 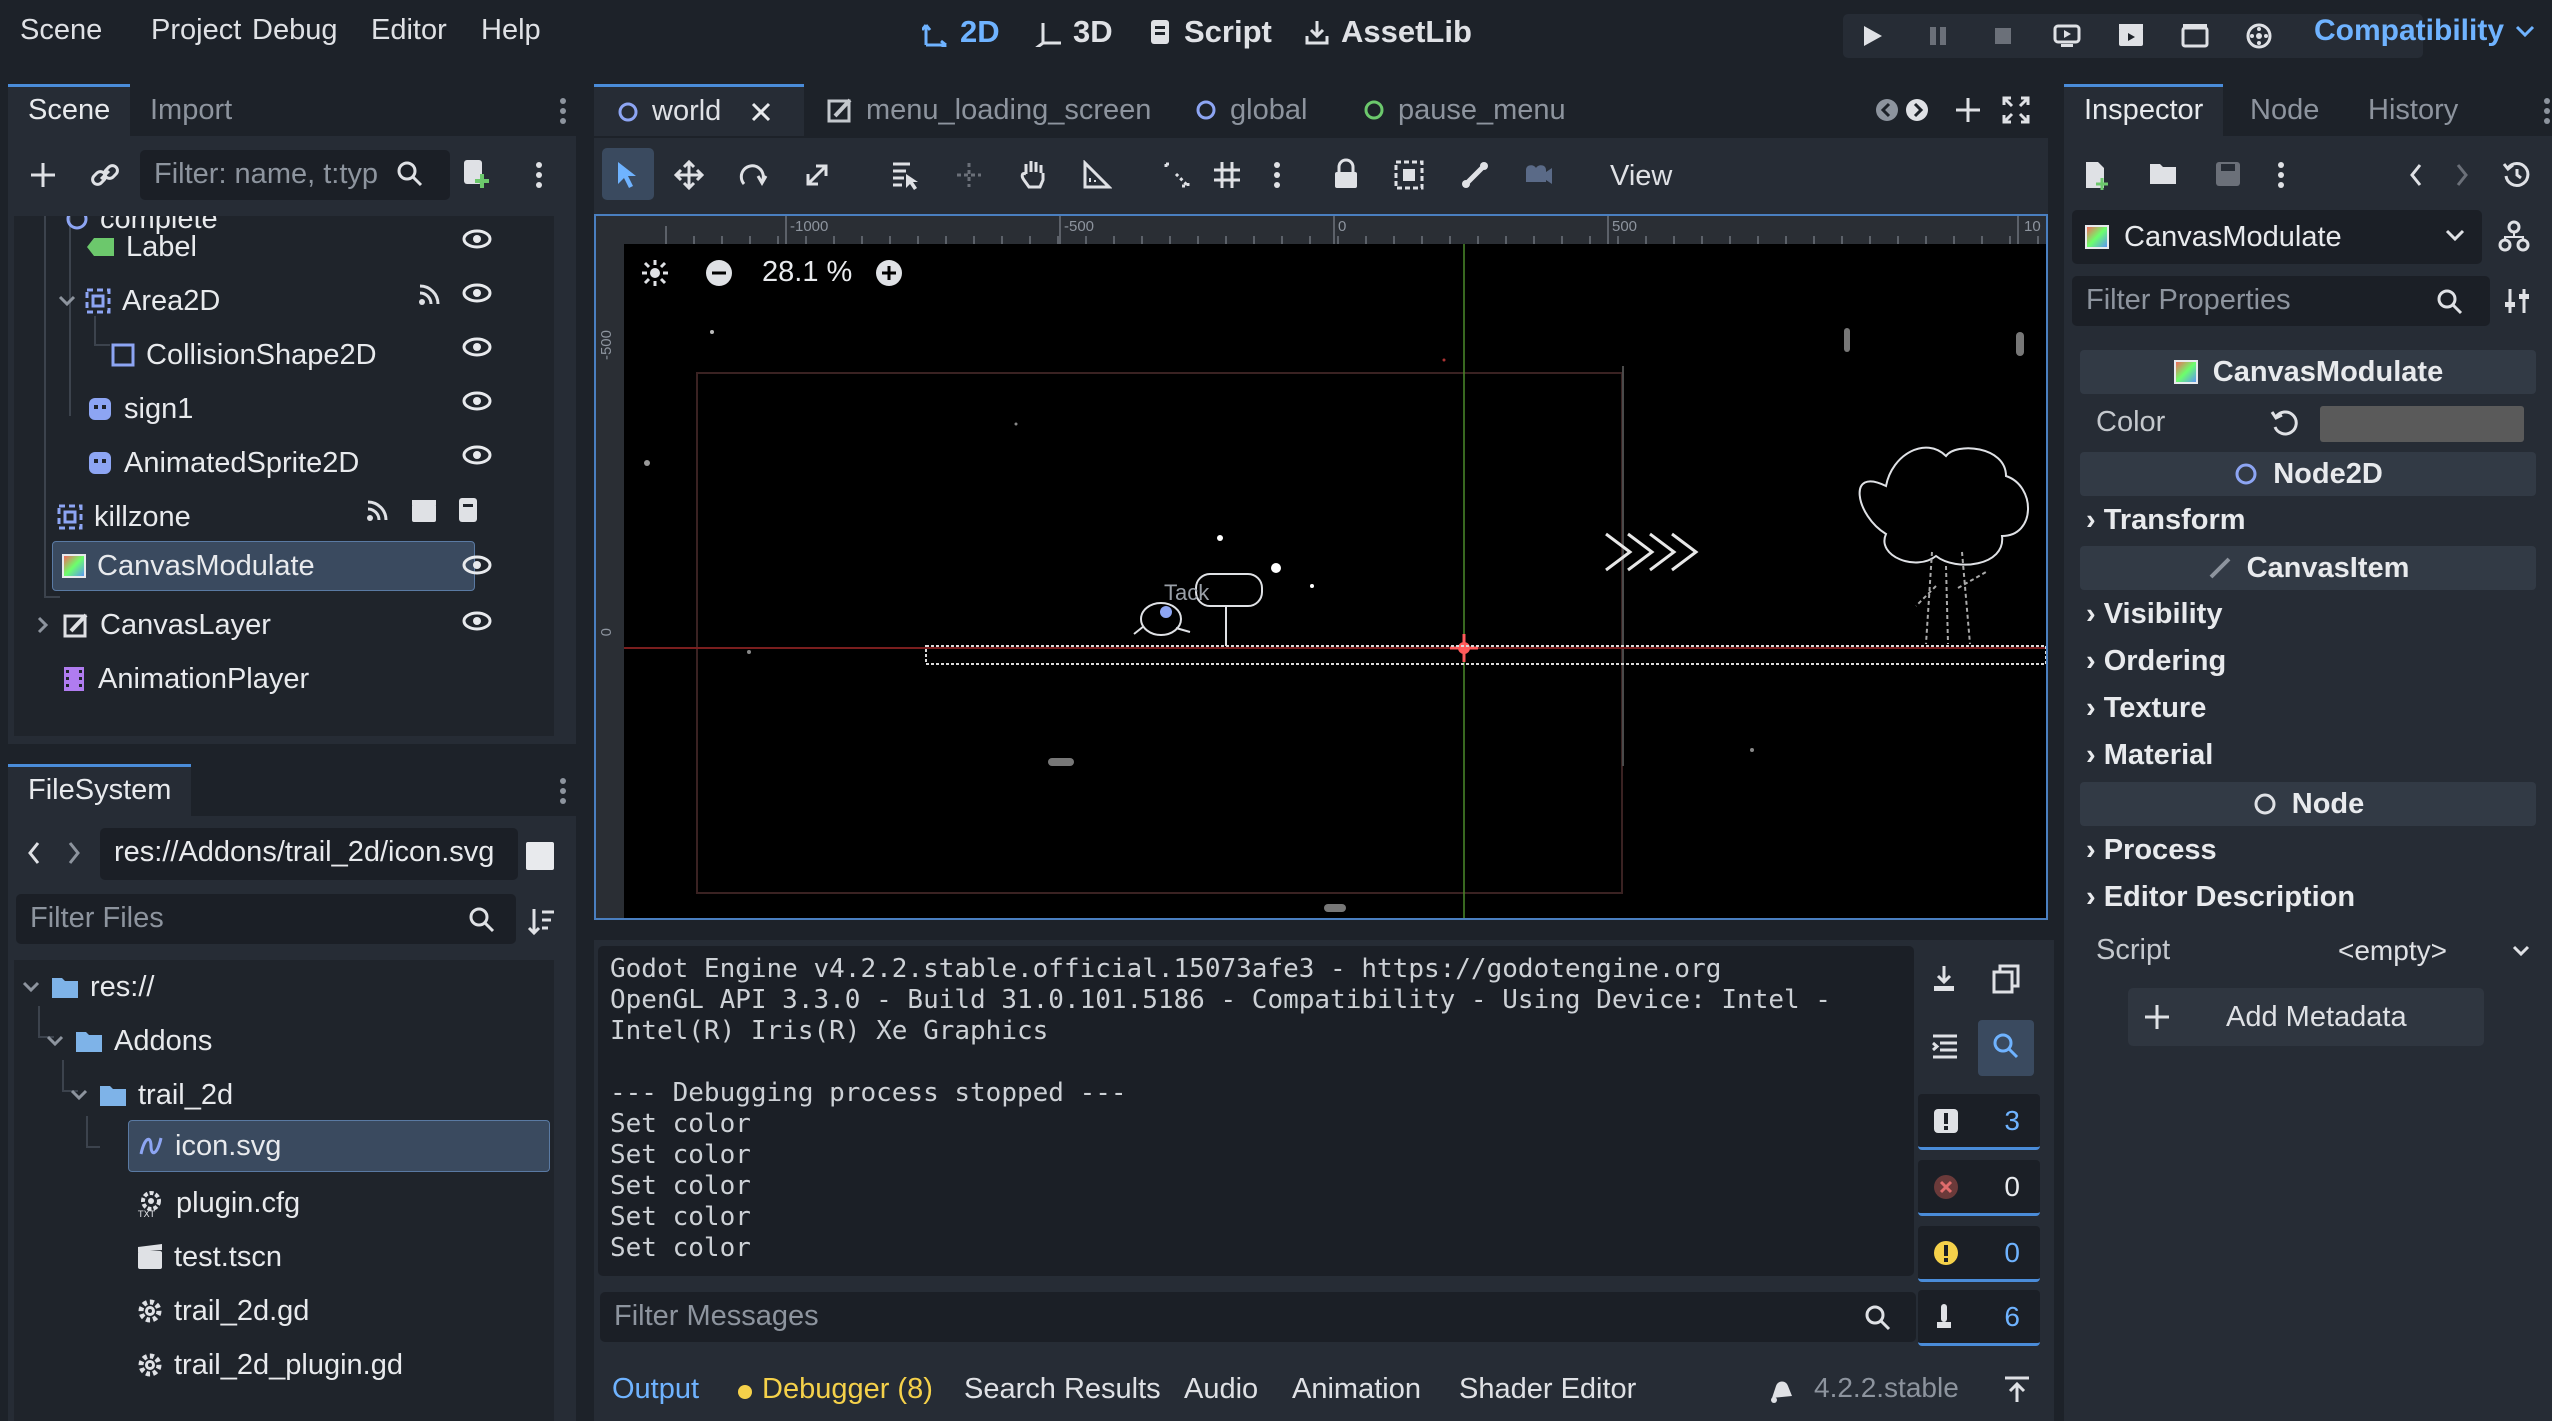 I want to click on group-process: › Process, so click(x=2151, y=850).